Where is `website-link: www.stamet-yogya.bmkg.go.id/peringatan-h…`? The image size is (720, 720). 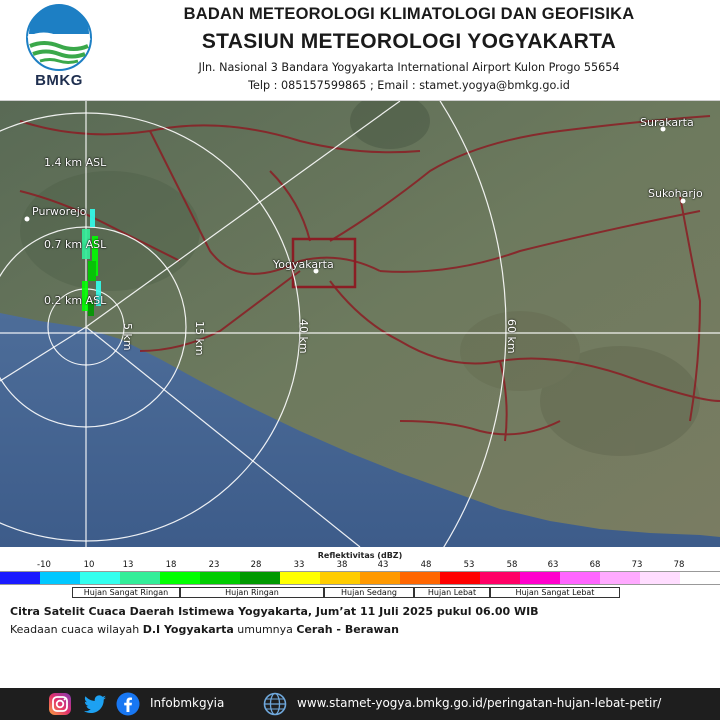 website-link: www.stamet-yogya.bmkg.go.id/peringatan-h… is located at coordinates (479, 703).